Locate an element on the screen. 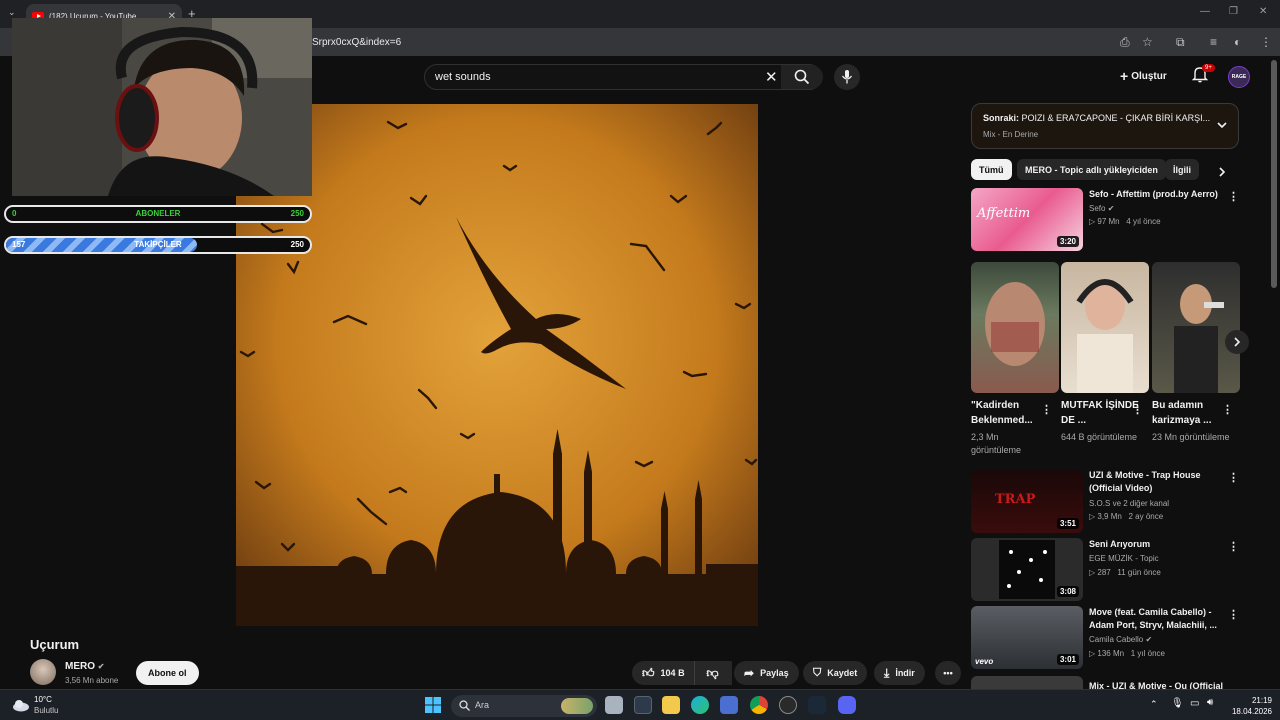 This screenshot has height=720, width=1280. search-input: wet sounds is located at coordinates (463, 77).